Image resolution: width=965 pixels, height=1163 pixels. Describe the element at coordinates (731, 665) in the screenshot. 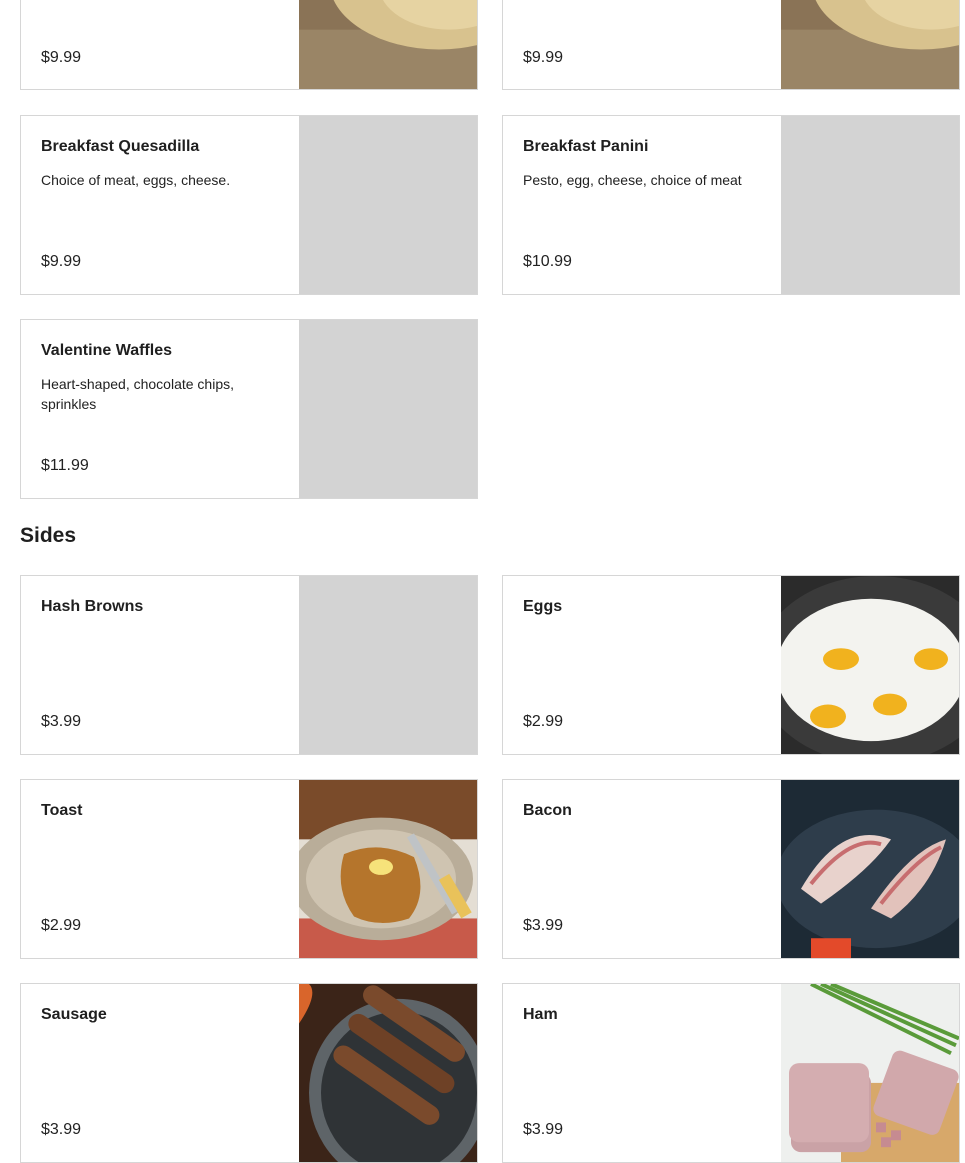

I see `menu-item-card: Eggs $2.99` at that location.